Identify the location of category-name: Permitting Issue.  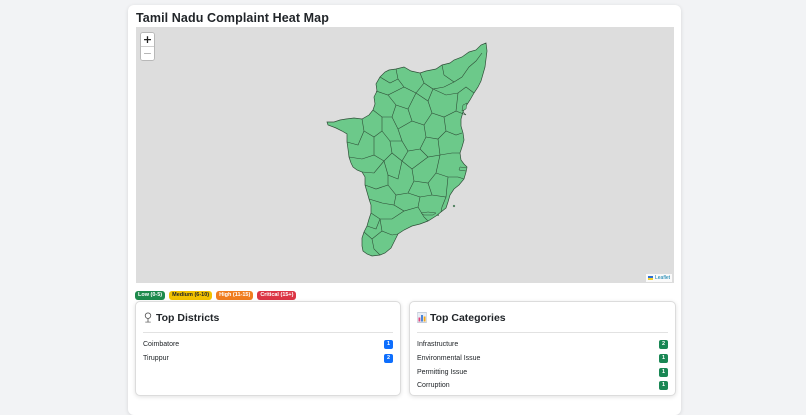
(442, 372).